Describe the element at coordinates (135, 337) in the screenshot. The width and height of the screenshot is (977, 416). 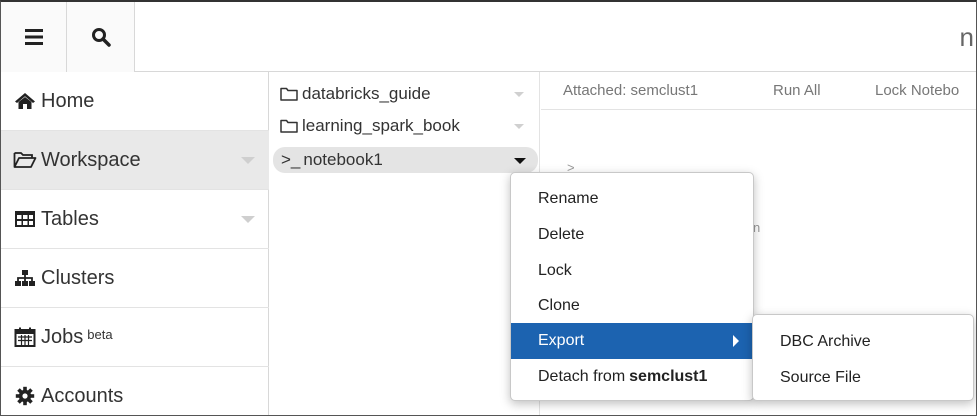
I see `sidebar-item-jobs: Jobs beta` at that location.